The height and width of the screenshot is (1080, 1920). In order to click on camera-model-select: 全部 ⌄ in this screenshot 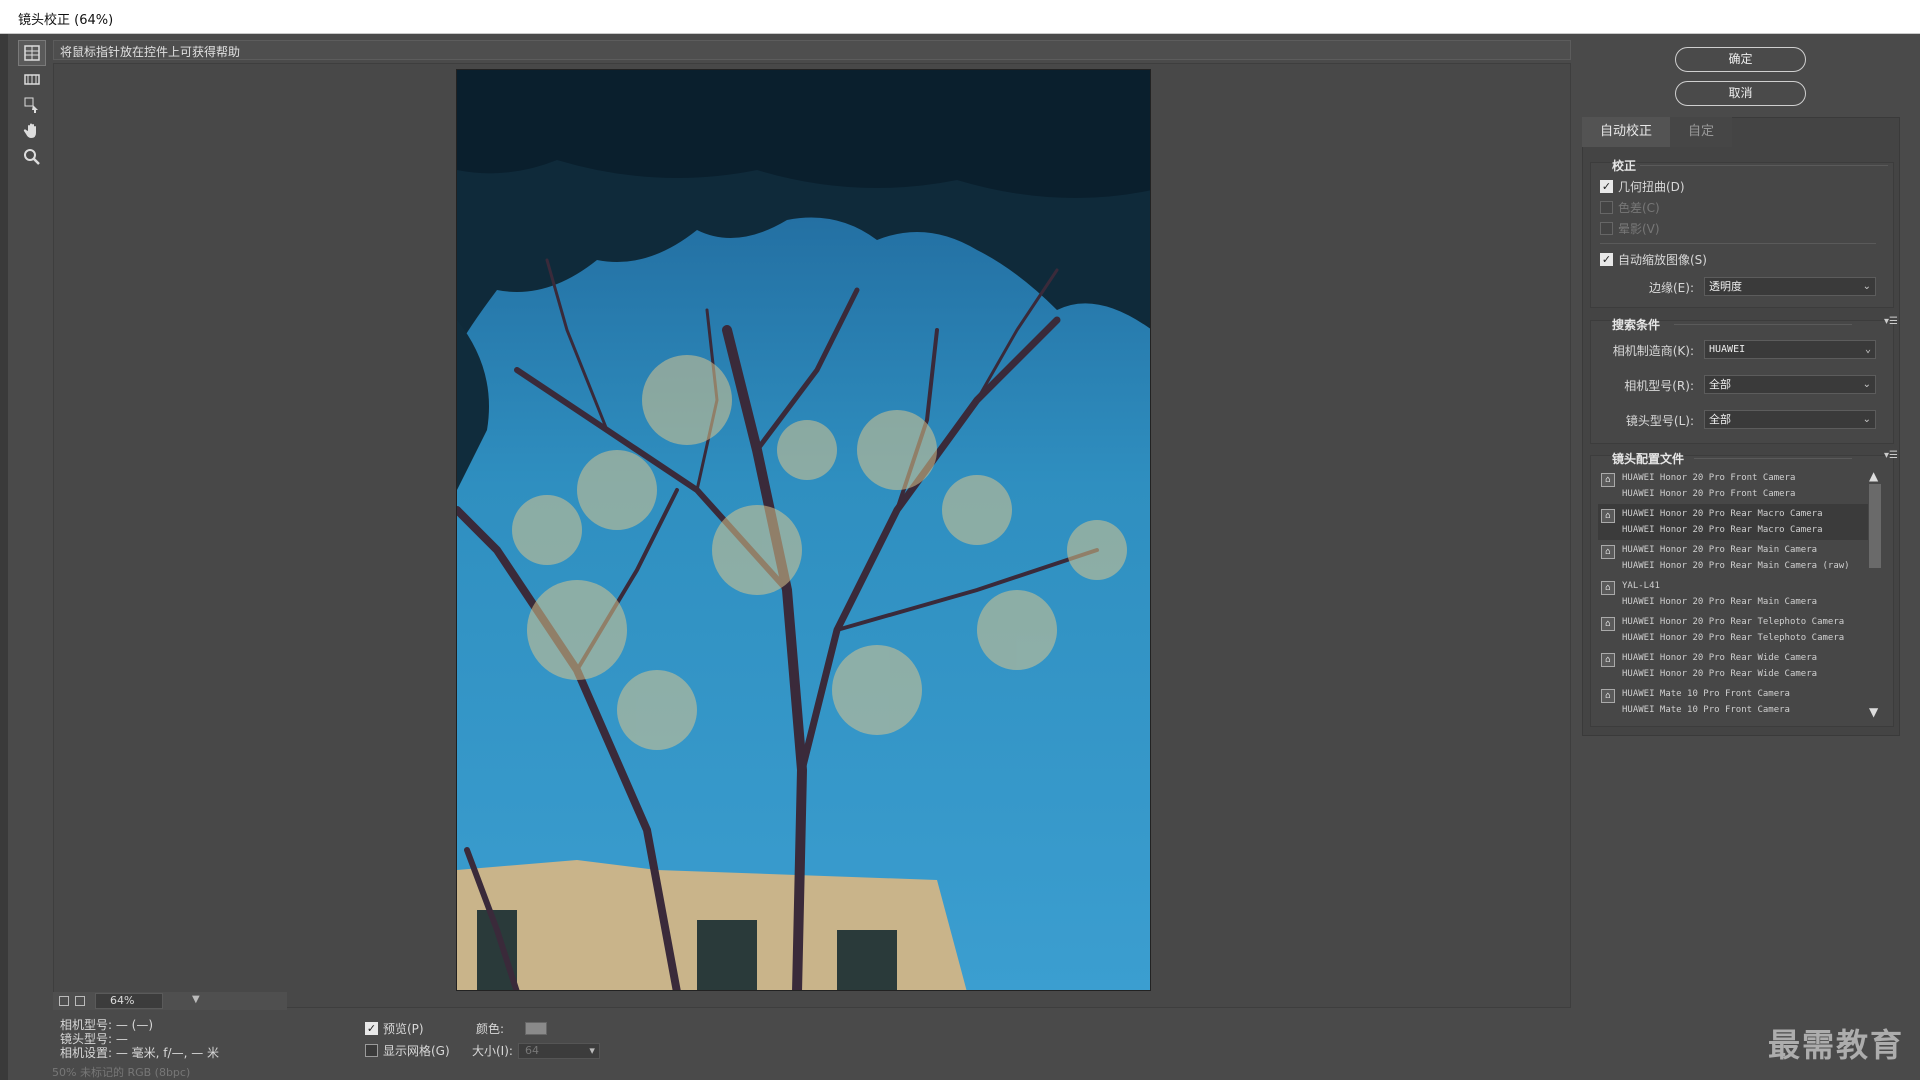, I will do `click(1790, 384)`.